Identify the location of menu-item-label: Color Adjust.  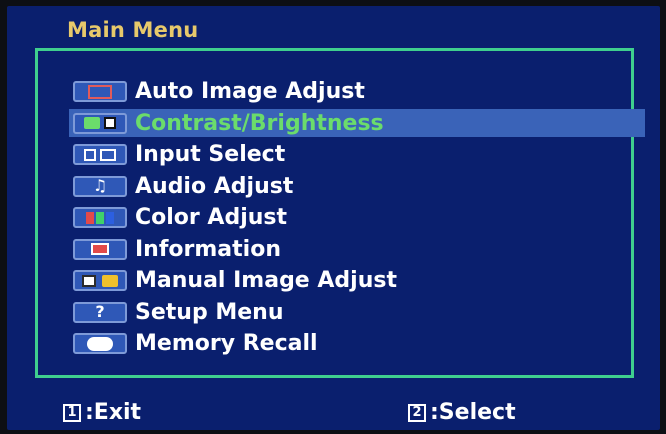
(211, 218).